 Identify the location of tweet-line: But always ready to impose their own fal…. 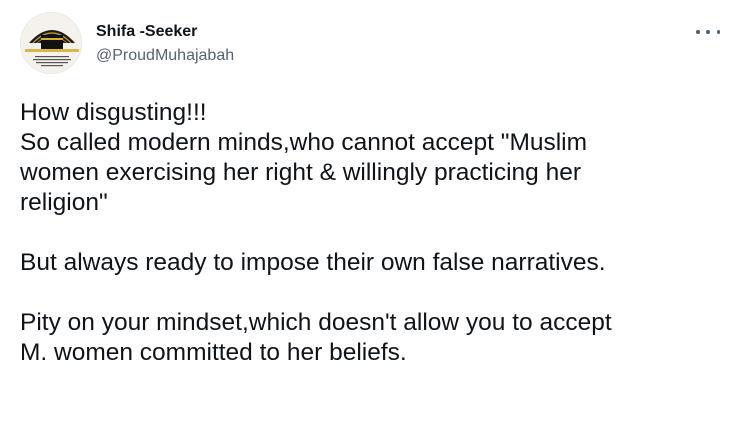
(313, 262).